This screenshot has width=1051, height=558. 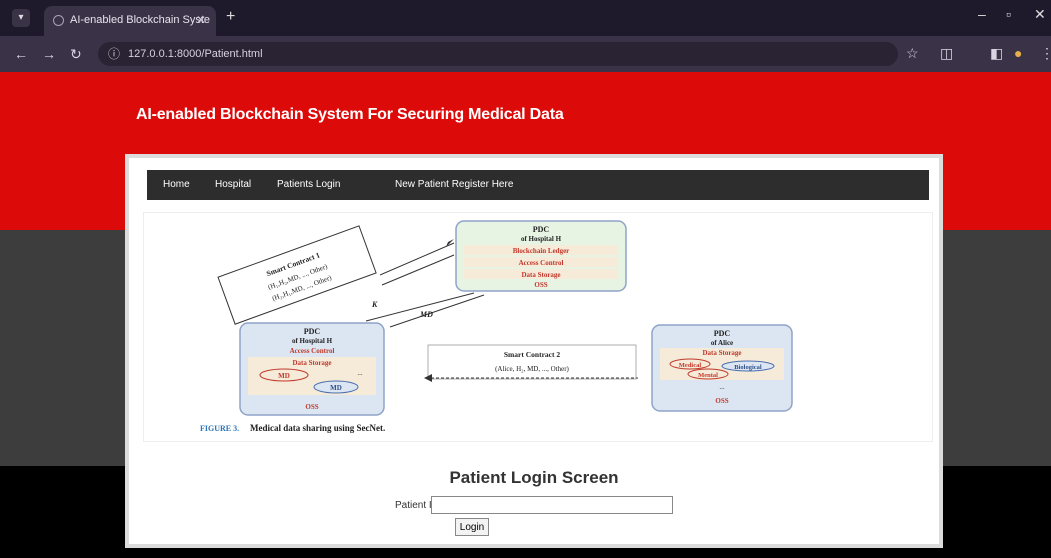 What do you see at coordinates (311, 363) in the screenshot?
I see `pdc-h2-row: Data Storage` at bounding box center [311, 363].